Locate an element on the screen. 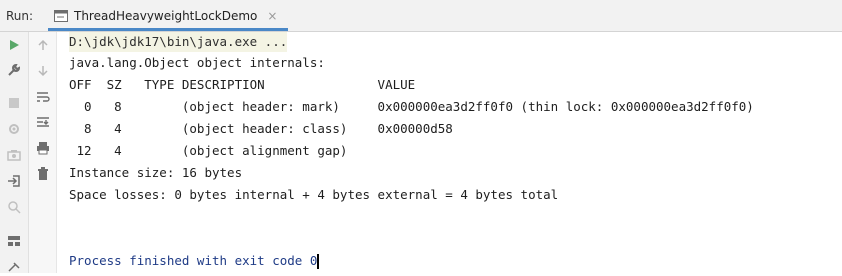 The height and width of the screenshot is (276, 842). pin-icon is located at coordinates (14, 267).